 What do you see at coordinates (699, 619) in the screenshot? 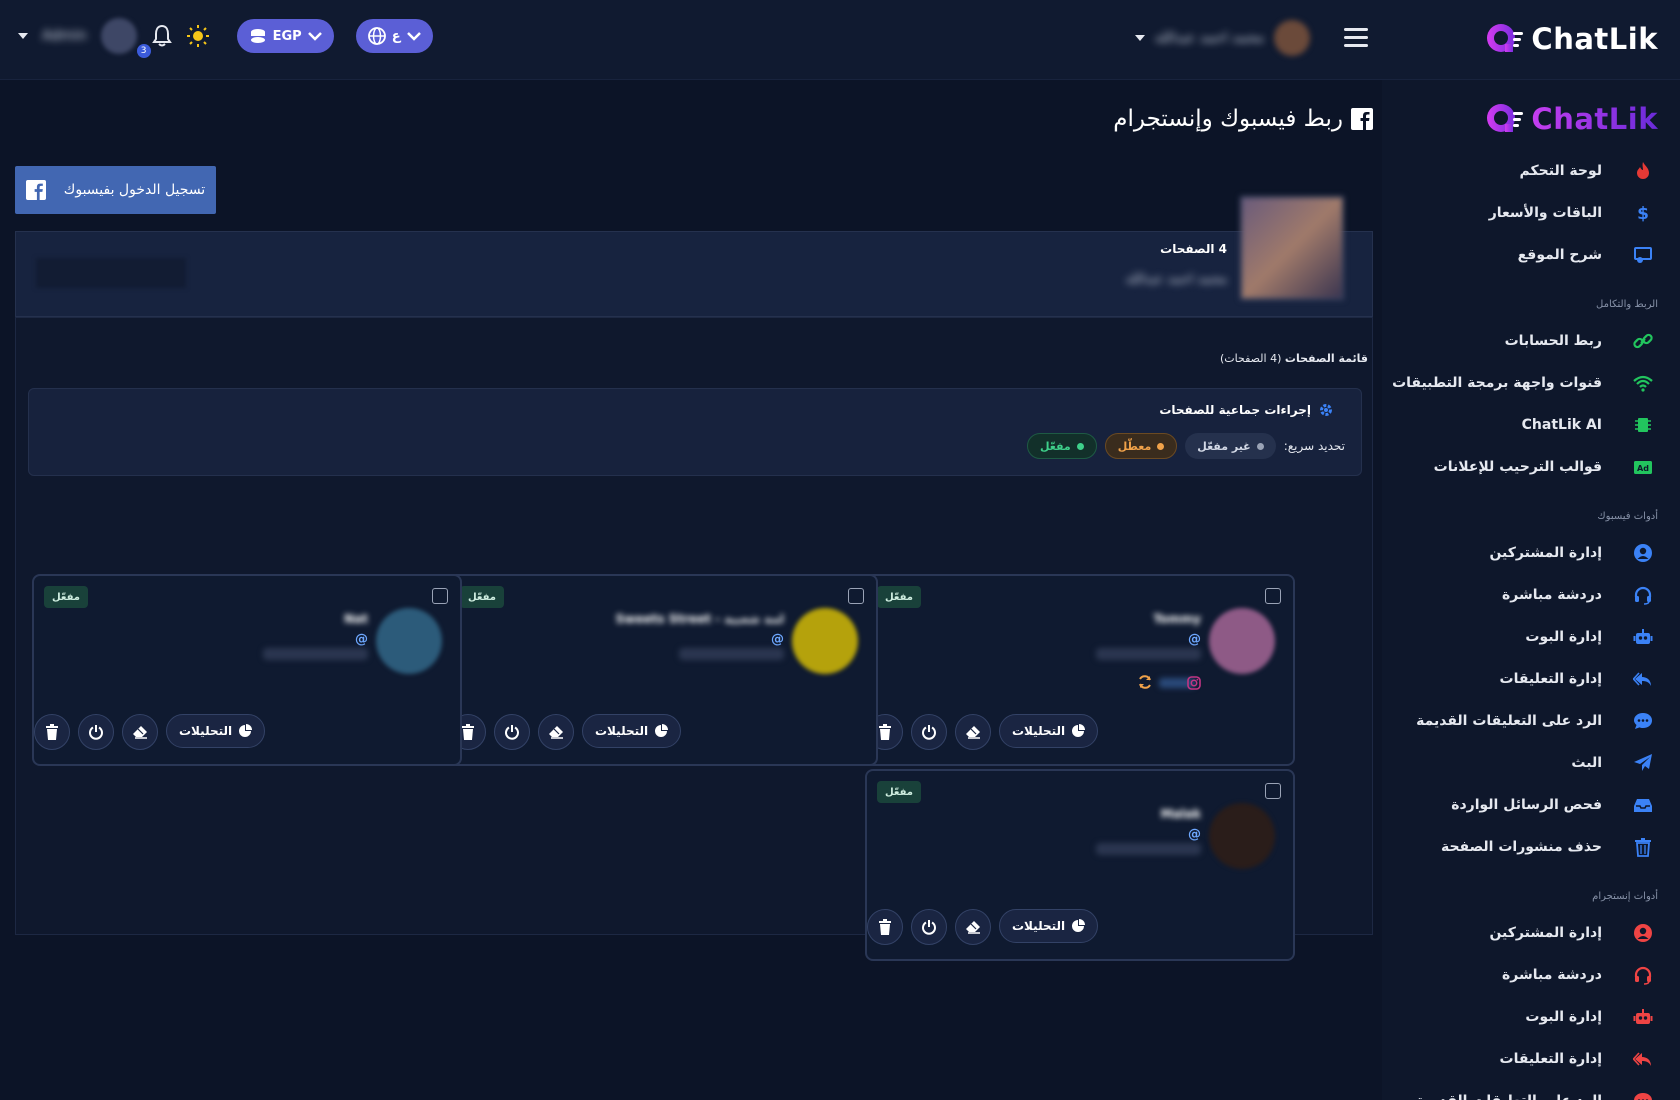
I see `page-name: لمة شعبية - Sweets Street` at bounding box center [699, 619].